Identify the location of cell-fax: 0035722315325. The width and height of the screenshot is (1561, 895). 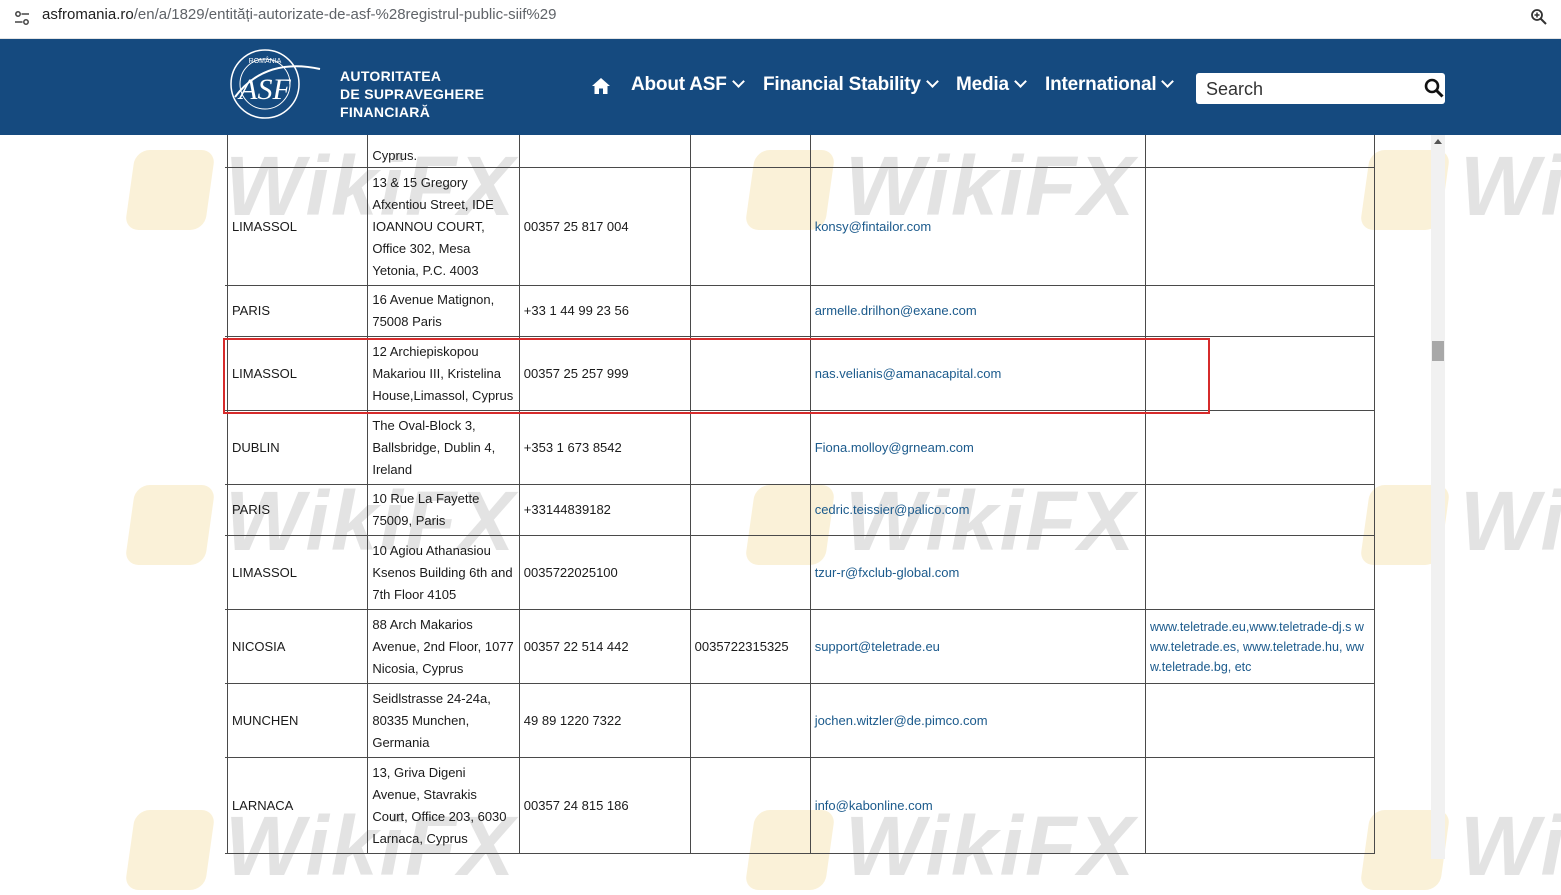
(750, 646).